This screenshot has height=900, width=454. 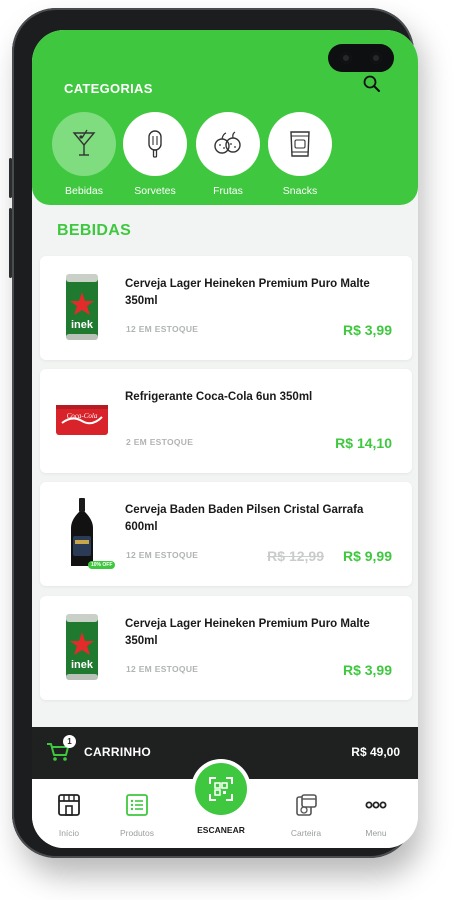 I want to click on nav-item-inicio: Início, so click(x=69, y=808).